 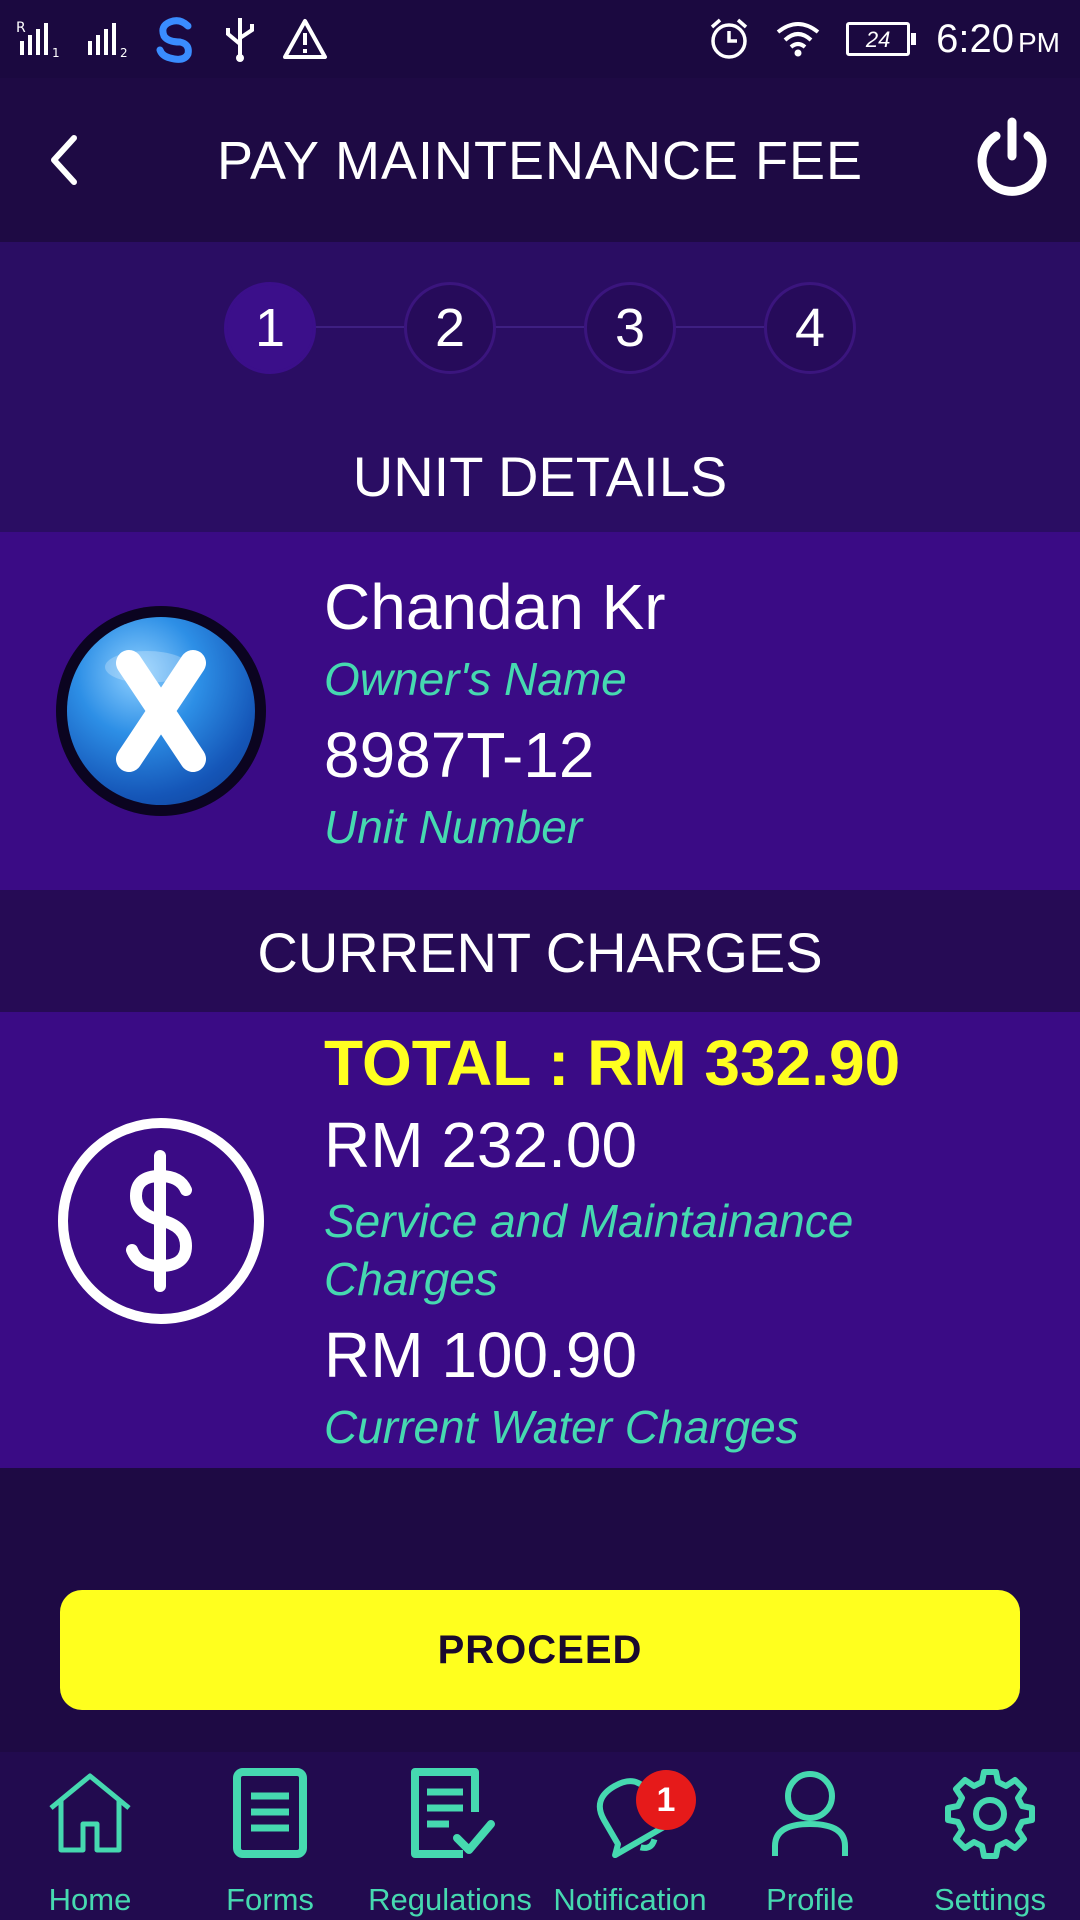 I want to click on water-amount: RM 100.90, so click(x=481, y=1355).